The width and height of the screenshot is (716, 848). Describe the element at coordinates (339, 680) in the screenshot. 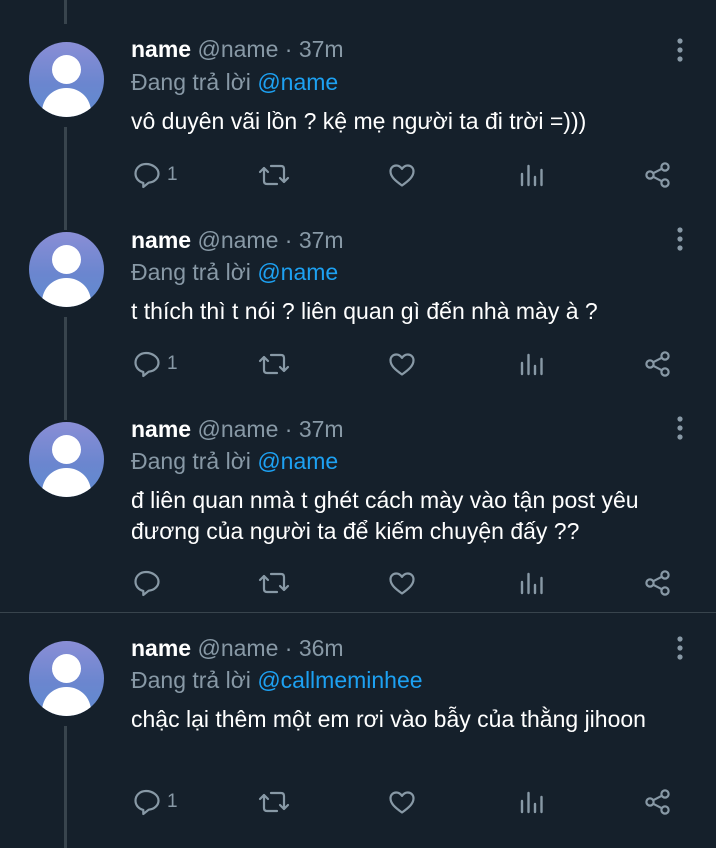

I see `mention-link: @callmeminhee` at that location.